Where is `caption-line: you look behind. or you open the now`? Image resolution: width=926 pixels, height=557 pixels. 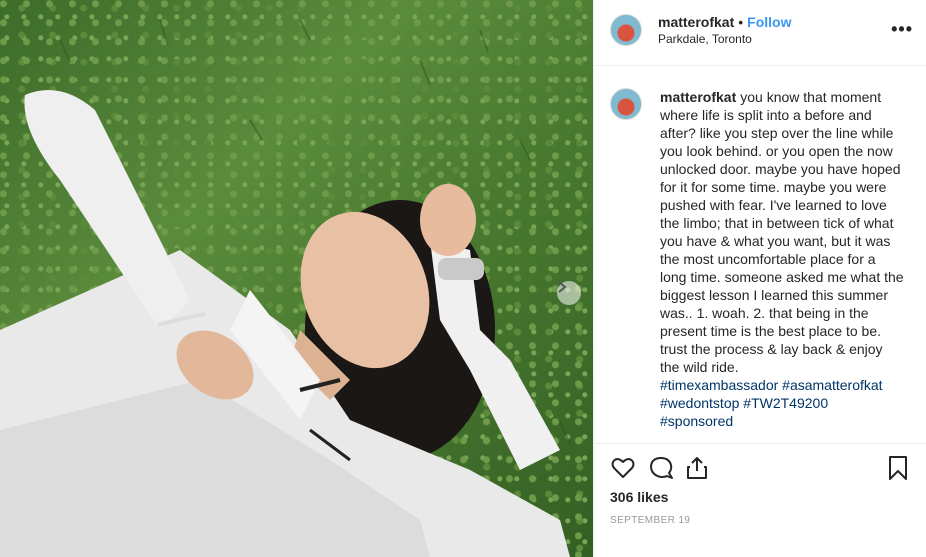 caption-line: you look behind. or you open the now is located at coordinates (776, 151).